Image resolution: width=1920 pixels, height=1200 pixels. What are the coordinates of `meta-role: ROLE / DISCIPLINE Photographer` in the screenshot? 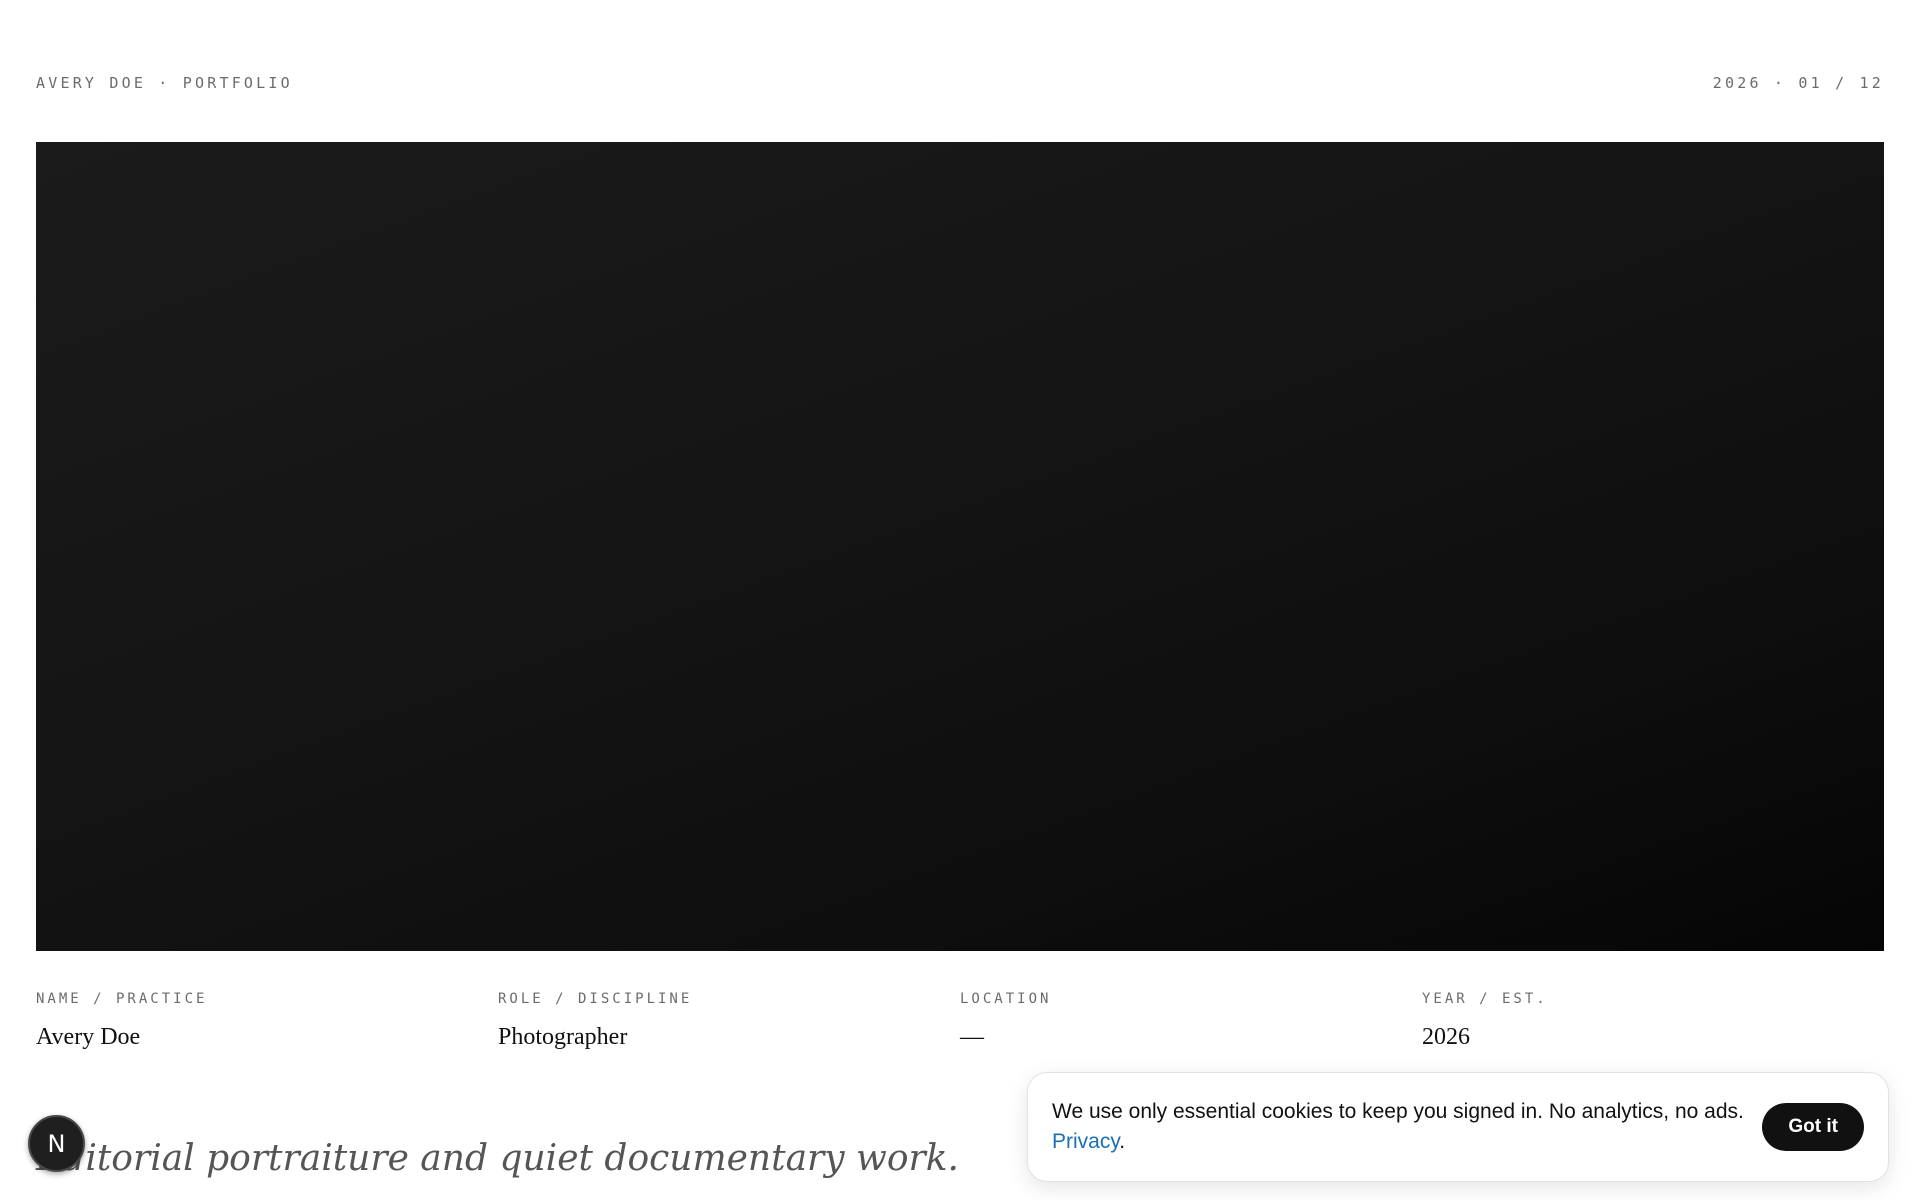 It's located at (729, 1021).